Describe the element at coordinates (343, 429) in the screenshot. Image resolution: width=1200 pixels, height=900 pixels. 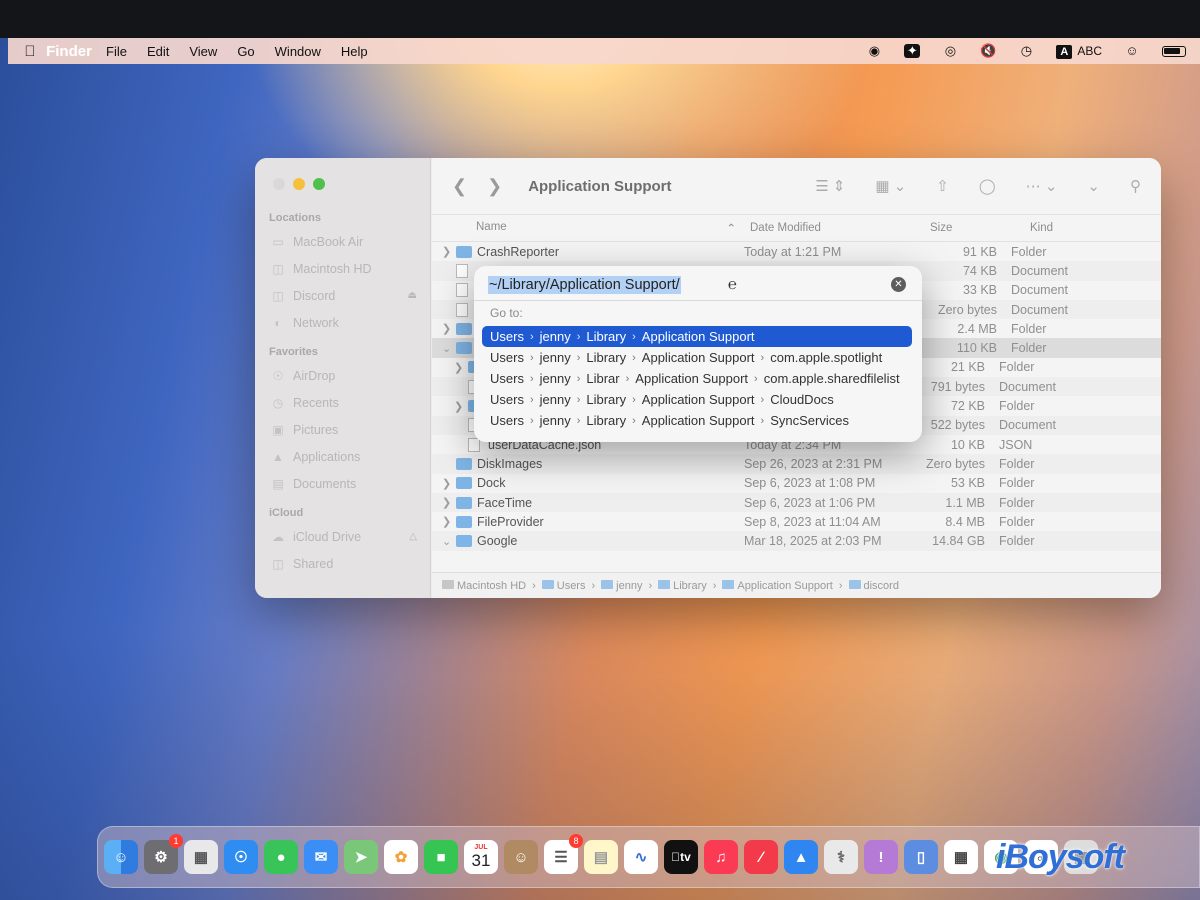
I see `sidebar-item-pictures: ▣ Pictures` at that location.